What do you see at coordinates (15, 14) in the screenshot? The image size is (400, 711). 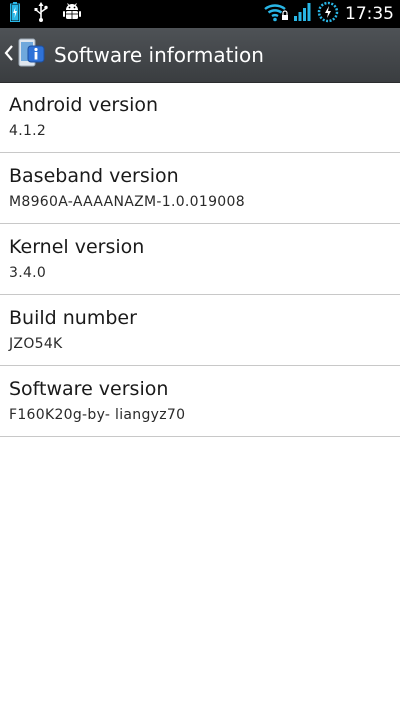 I see `battery-charging-icon` at bounding box center [15, 14].